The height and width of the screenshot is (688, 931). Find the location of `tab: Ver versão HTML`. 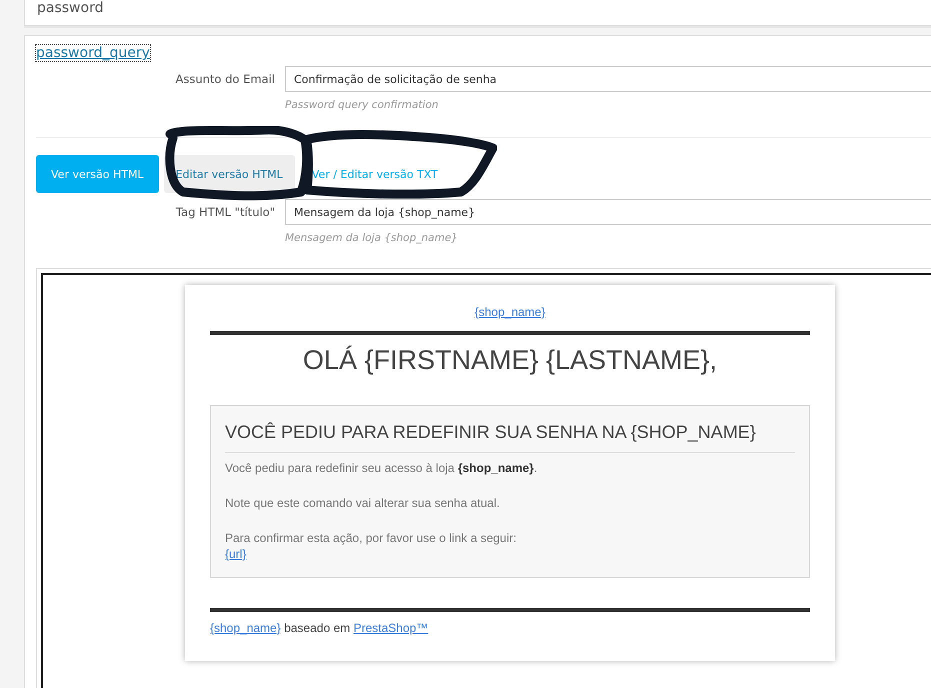

tab: Ver versão HTML is located at coordinates (97, 174).